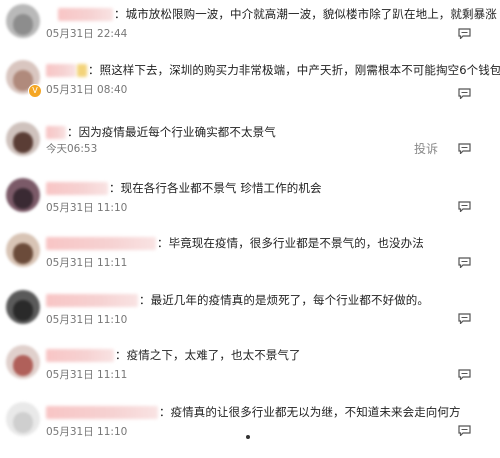 Image resolution: width=500 pixels, height=458 pixels. What do you see at coordinates (294, 70) in the screenshot?
I see `comment-text: ：照这样下去，深圳的购买力非常极端，中产天折，刚需根本不可能掏空6个钱包` at bounding box center [294, 70].